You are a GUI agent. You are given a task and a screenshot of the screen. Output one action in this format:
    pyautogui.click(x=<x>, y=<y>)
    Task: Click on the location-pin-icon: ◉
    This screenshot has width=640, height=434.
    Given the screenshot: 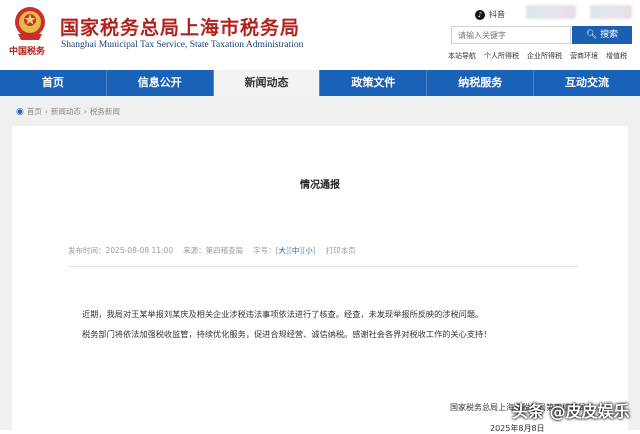 What is the action you would take?
    pyautogui.click(x=20, y=111)
    